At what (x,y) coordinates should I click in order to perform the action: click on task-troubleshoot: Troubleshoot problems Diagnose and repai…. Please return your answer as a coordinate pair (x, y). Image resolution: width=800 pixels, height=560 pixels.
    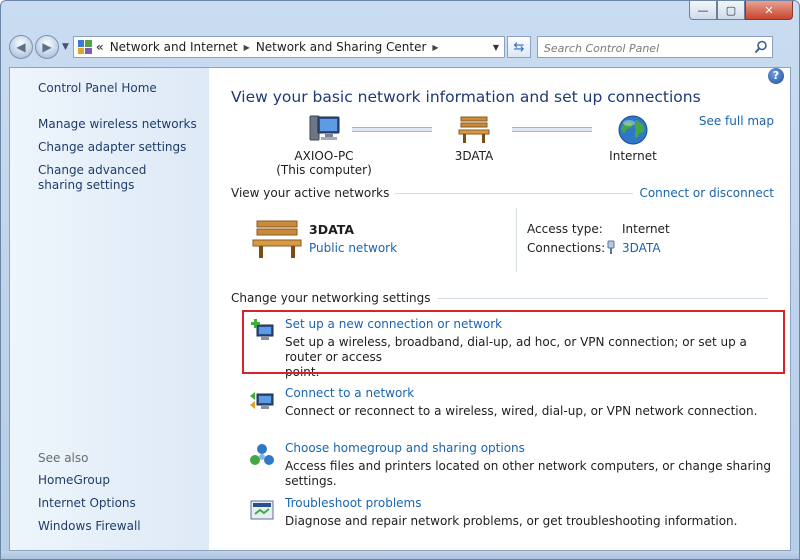
    Looking at the image, I should click on (502, 514).